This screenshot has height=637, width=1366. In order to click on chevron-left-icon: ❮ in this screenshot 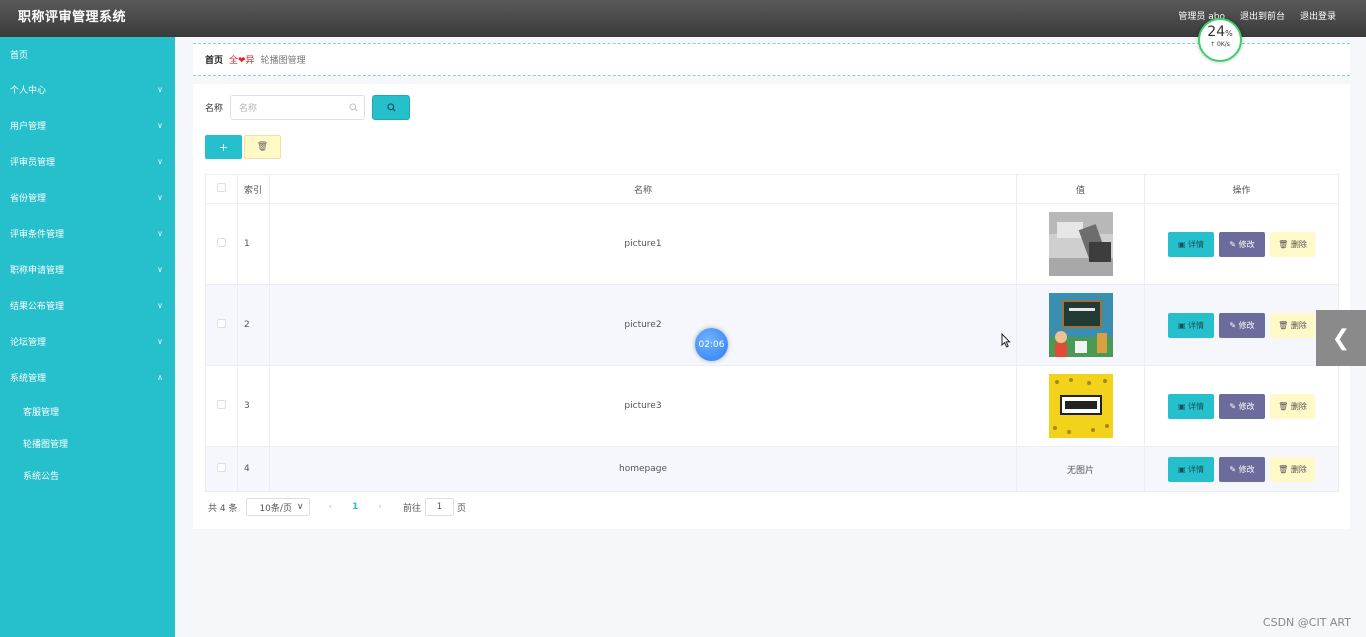, I will do `click(1341, 338)`.